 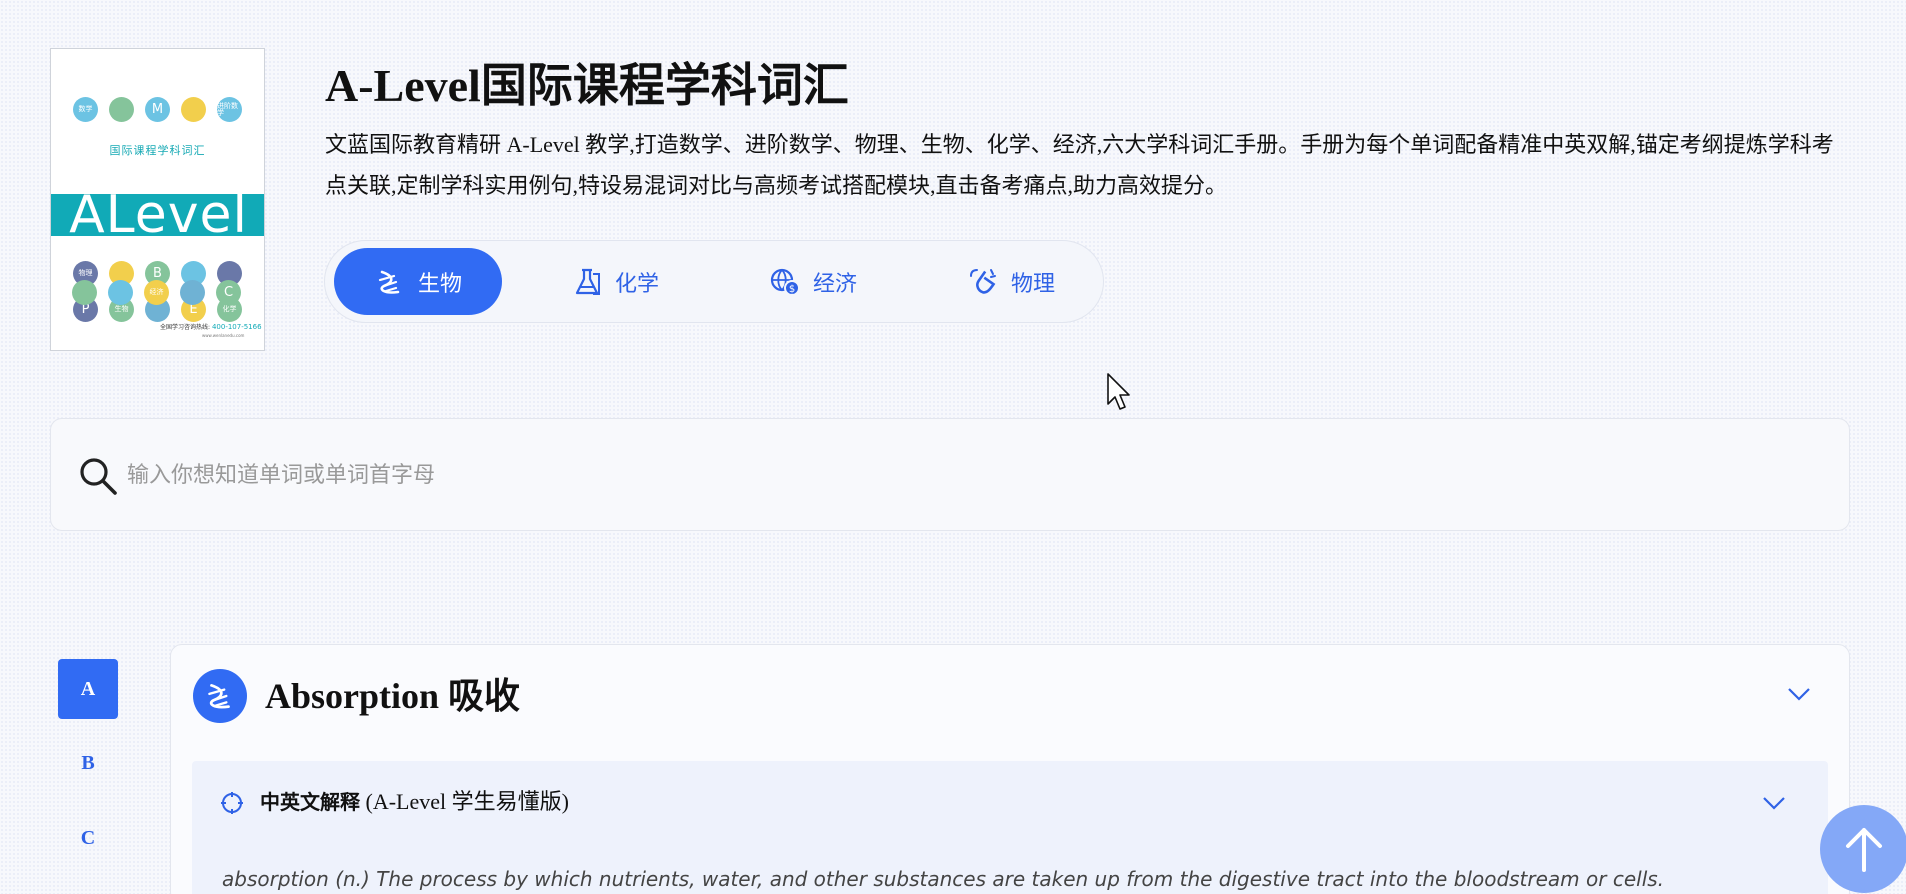 What do you see at coordinates (310, 802) in the screenshot?
I see `section-title-bold: 中英文解释` at bounding box center [310, 802].